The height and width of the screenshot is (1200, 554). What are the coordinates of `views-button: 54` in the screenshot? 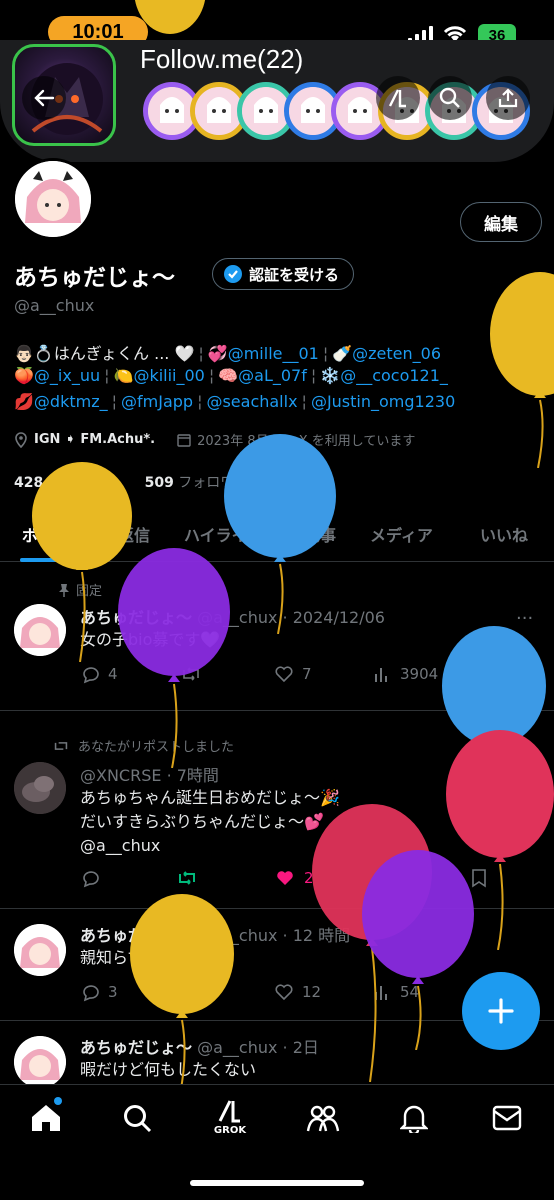 It's located at (395, 992).